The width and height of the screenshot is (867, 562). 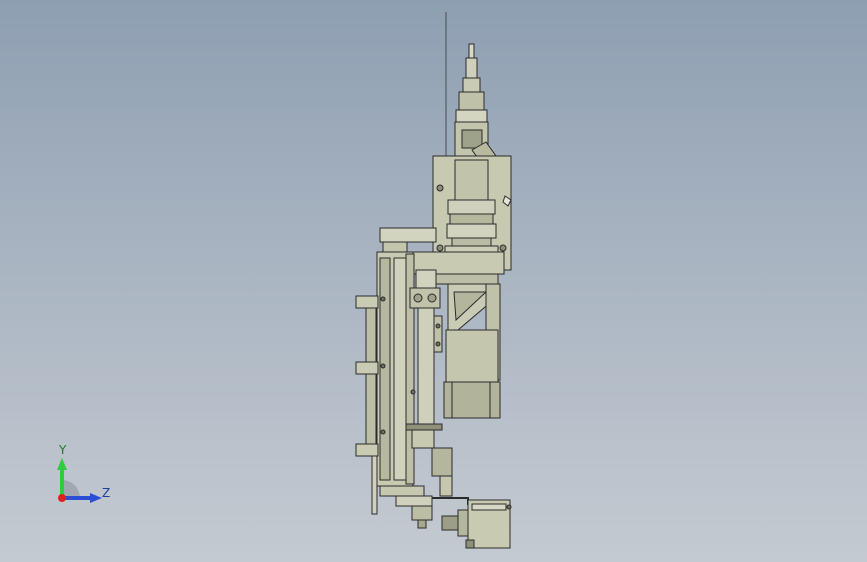 What do you see at coordinates (472, 356) in the screenshot?
I see `motor-body` at bounding box center [472, 356].